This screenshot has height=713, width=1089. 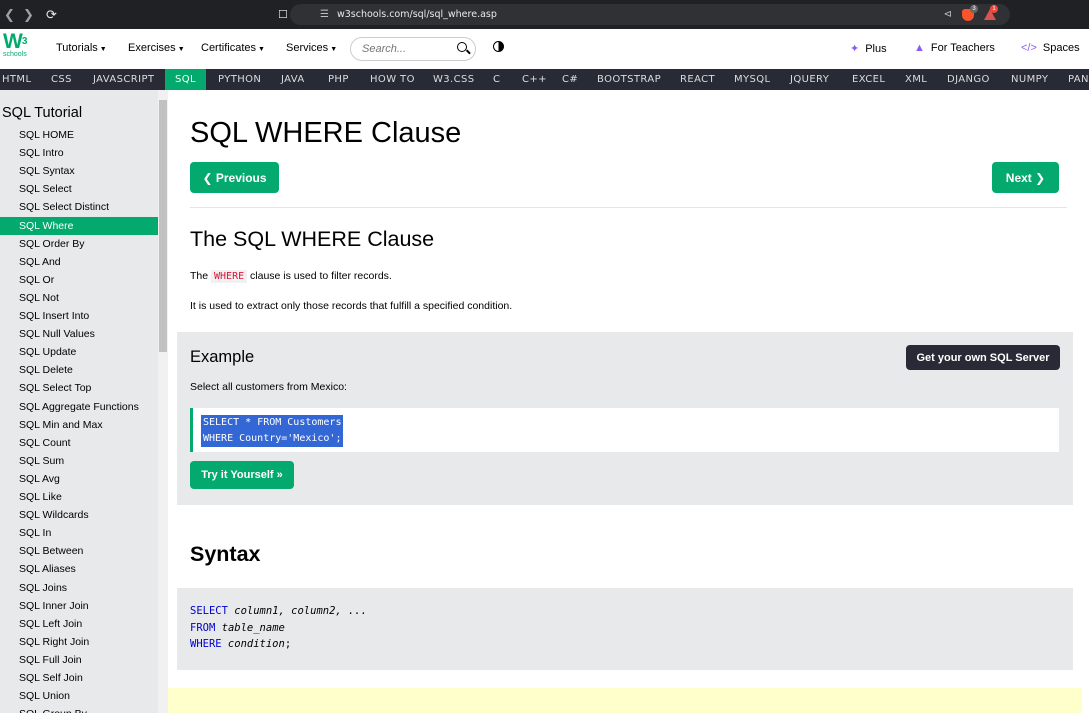 I want to click on w3schools-logo: W3 schools, so click(x=18, y=46).